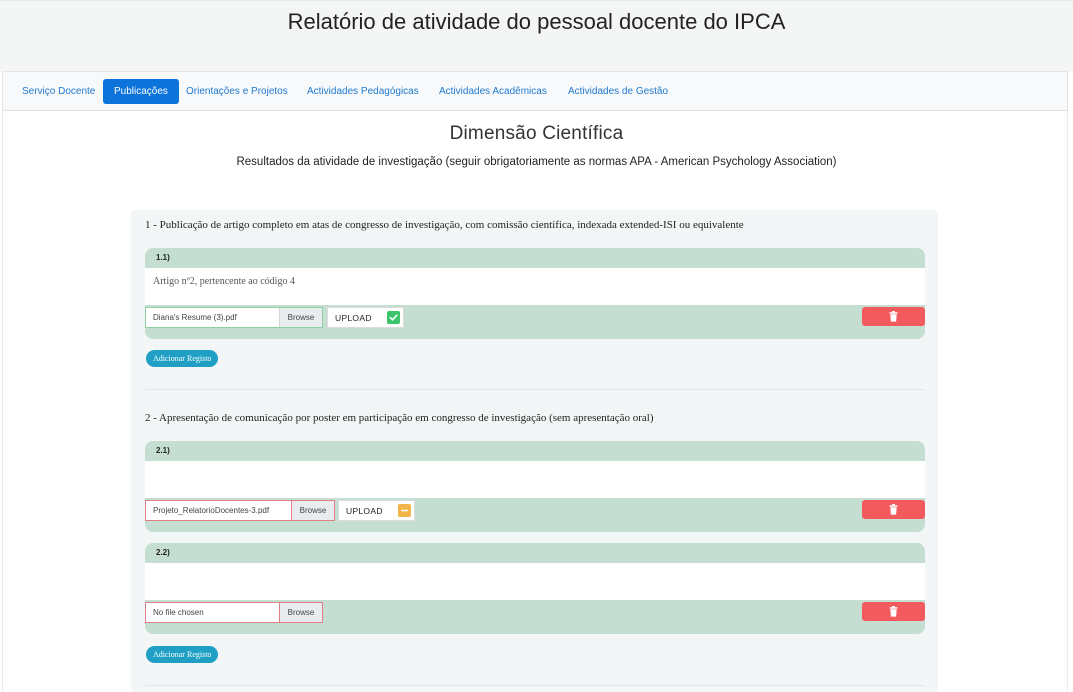  I want to click on tab-actividades-academicas: Actividades Acadêmicas, so click(493, 91).